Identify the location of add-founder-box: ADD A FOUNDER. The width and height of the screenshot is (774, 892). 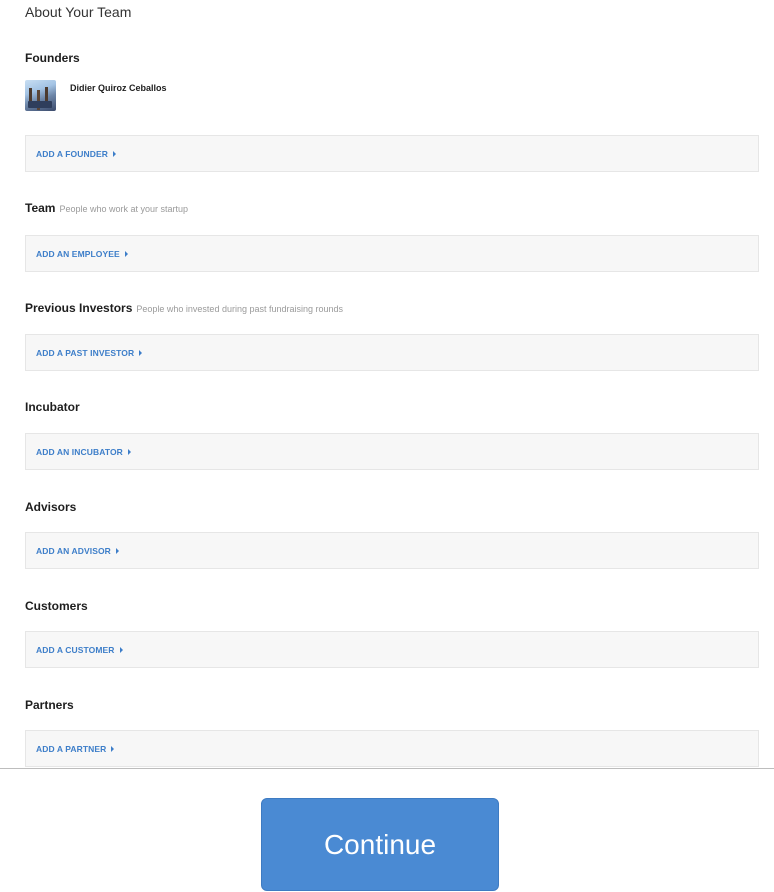
(392, 153).